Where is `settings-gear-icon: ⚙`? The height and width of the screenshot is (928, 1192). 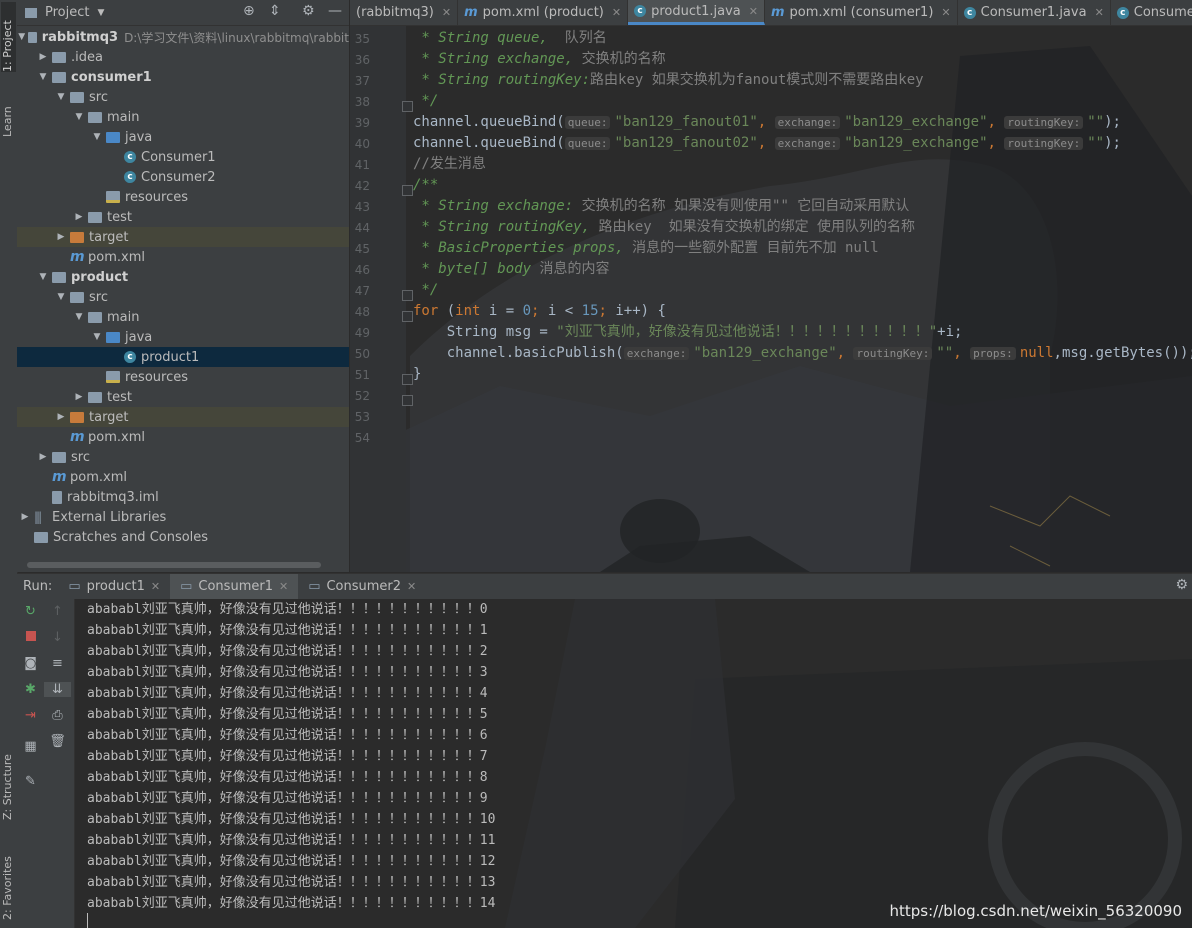
settings-gear-icon: ⚙ is located at coordinates (1181, 585).